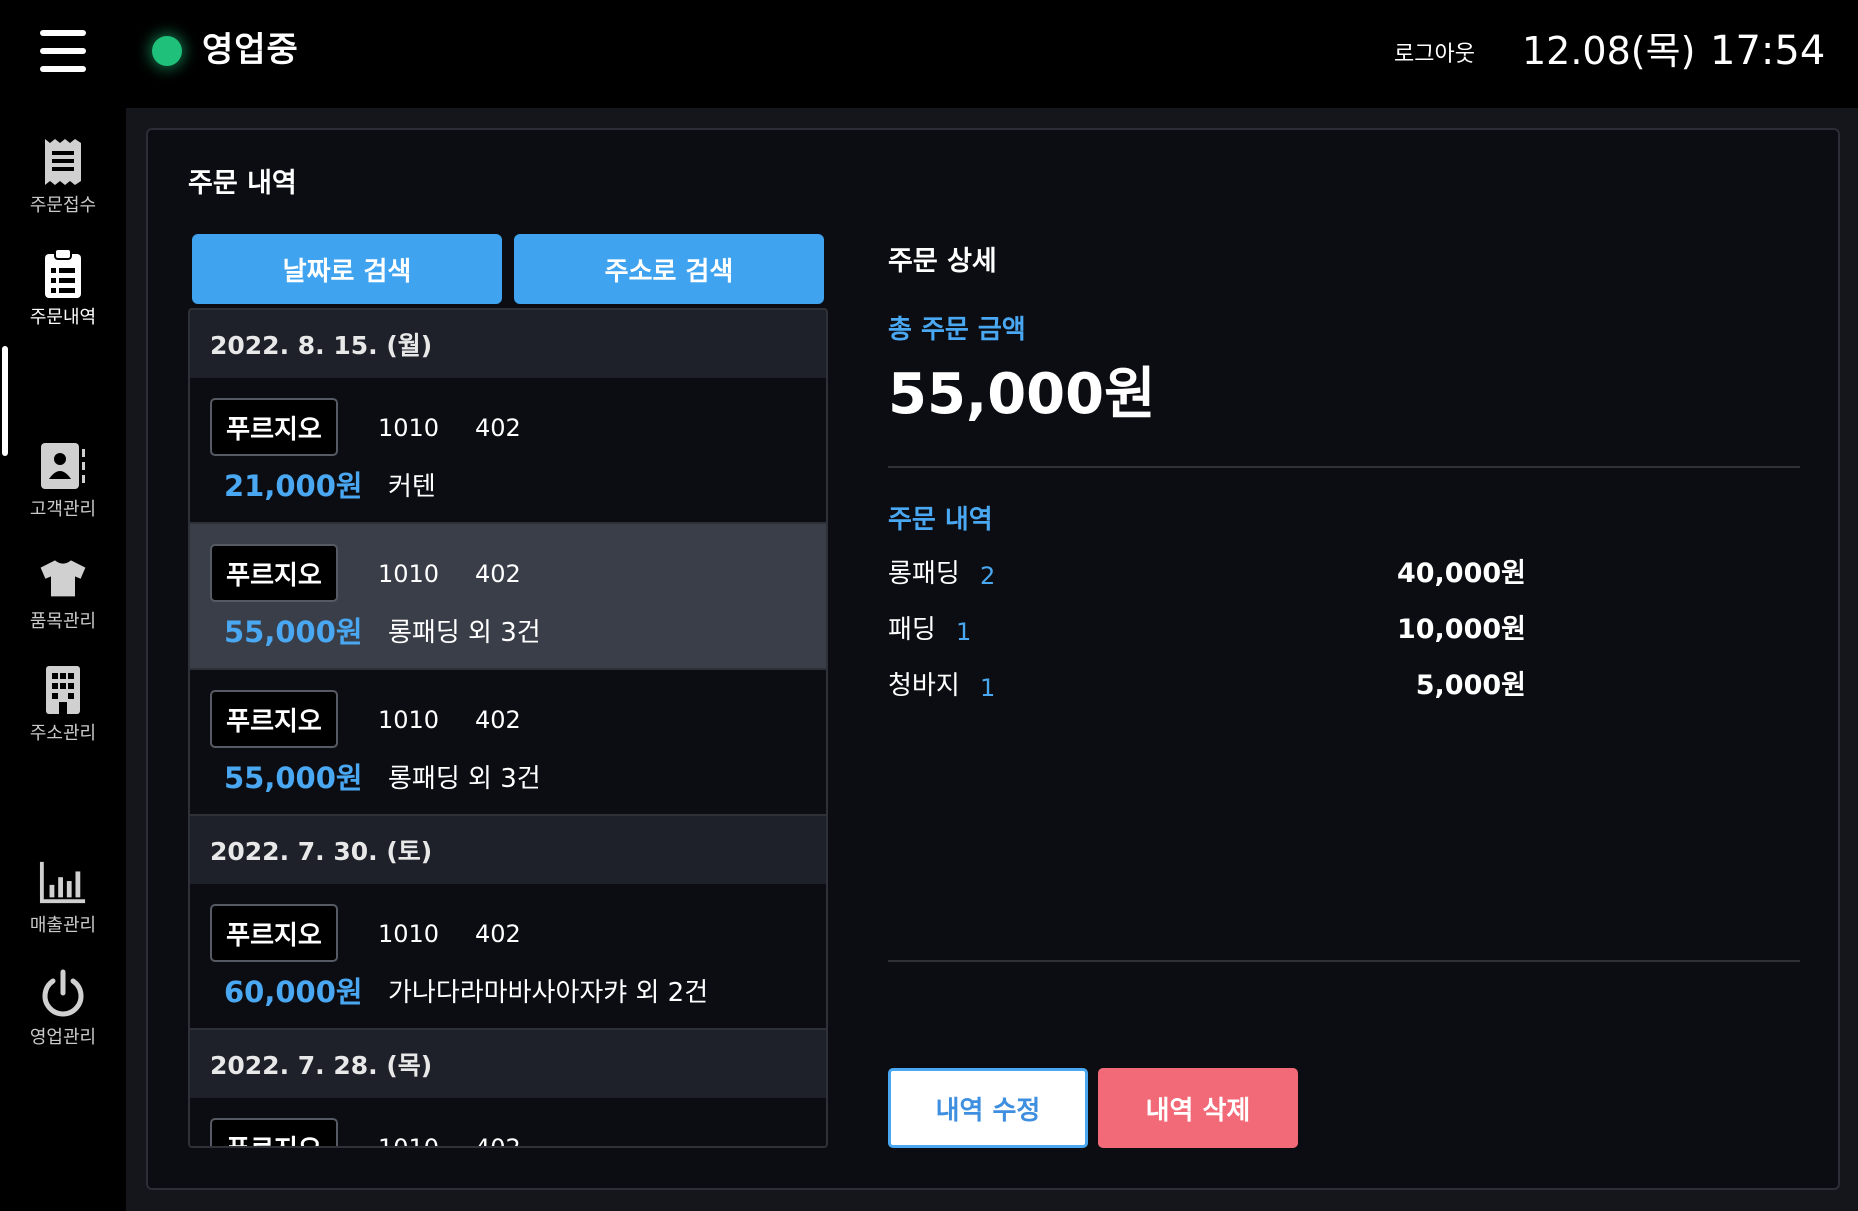 This screenshot has height=1211, width=1858. Describe the element at coordinates (508, 850) in the screenshot. I see `date-group-header: 2022. 7. 30. (토)` at that location.